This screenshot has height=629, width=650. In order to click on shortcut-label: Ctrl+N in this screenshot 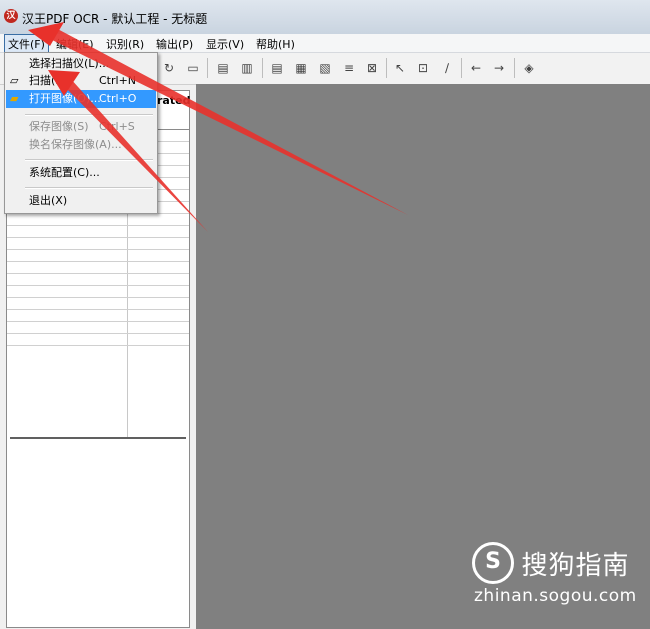, I will do `click(118, 80)`.